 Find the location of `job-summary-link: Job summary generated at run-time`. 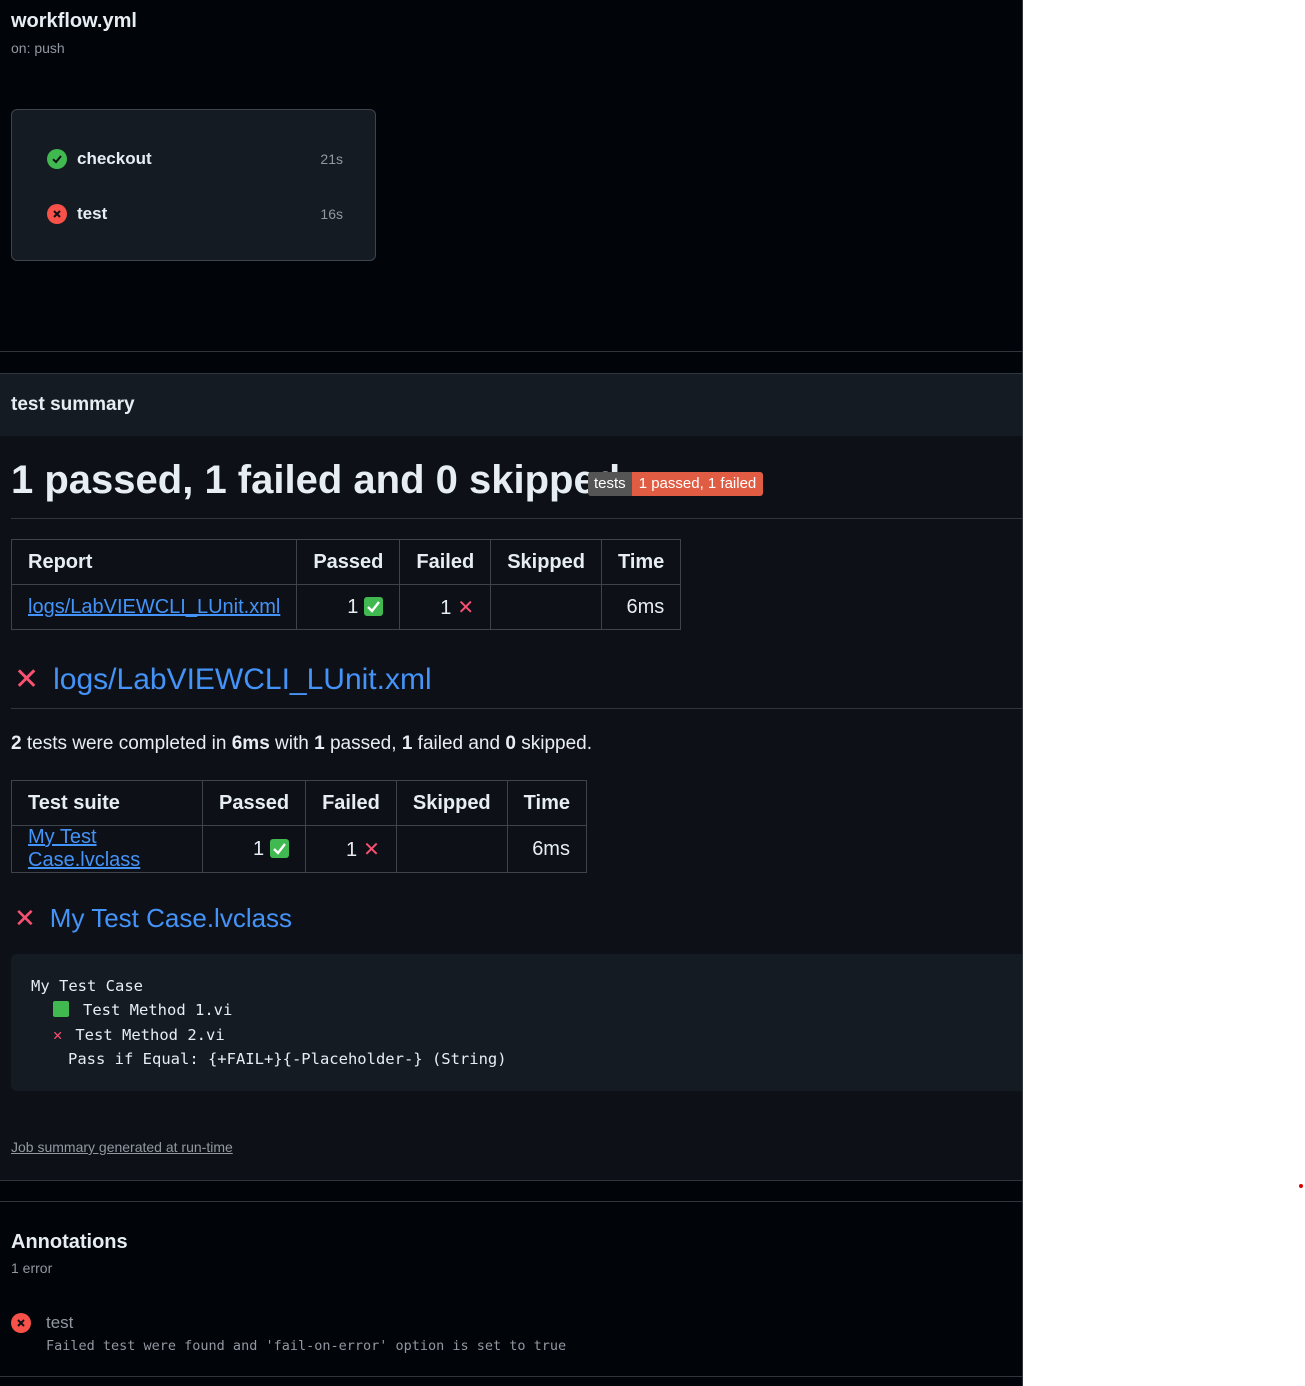

job-summary-link: Job summary generated at run-time is located at coordinates (122, 1147).